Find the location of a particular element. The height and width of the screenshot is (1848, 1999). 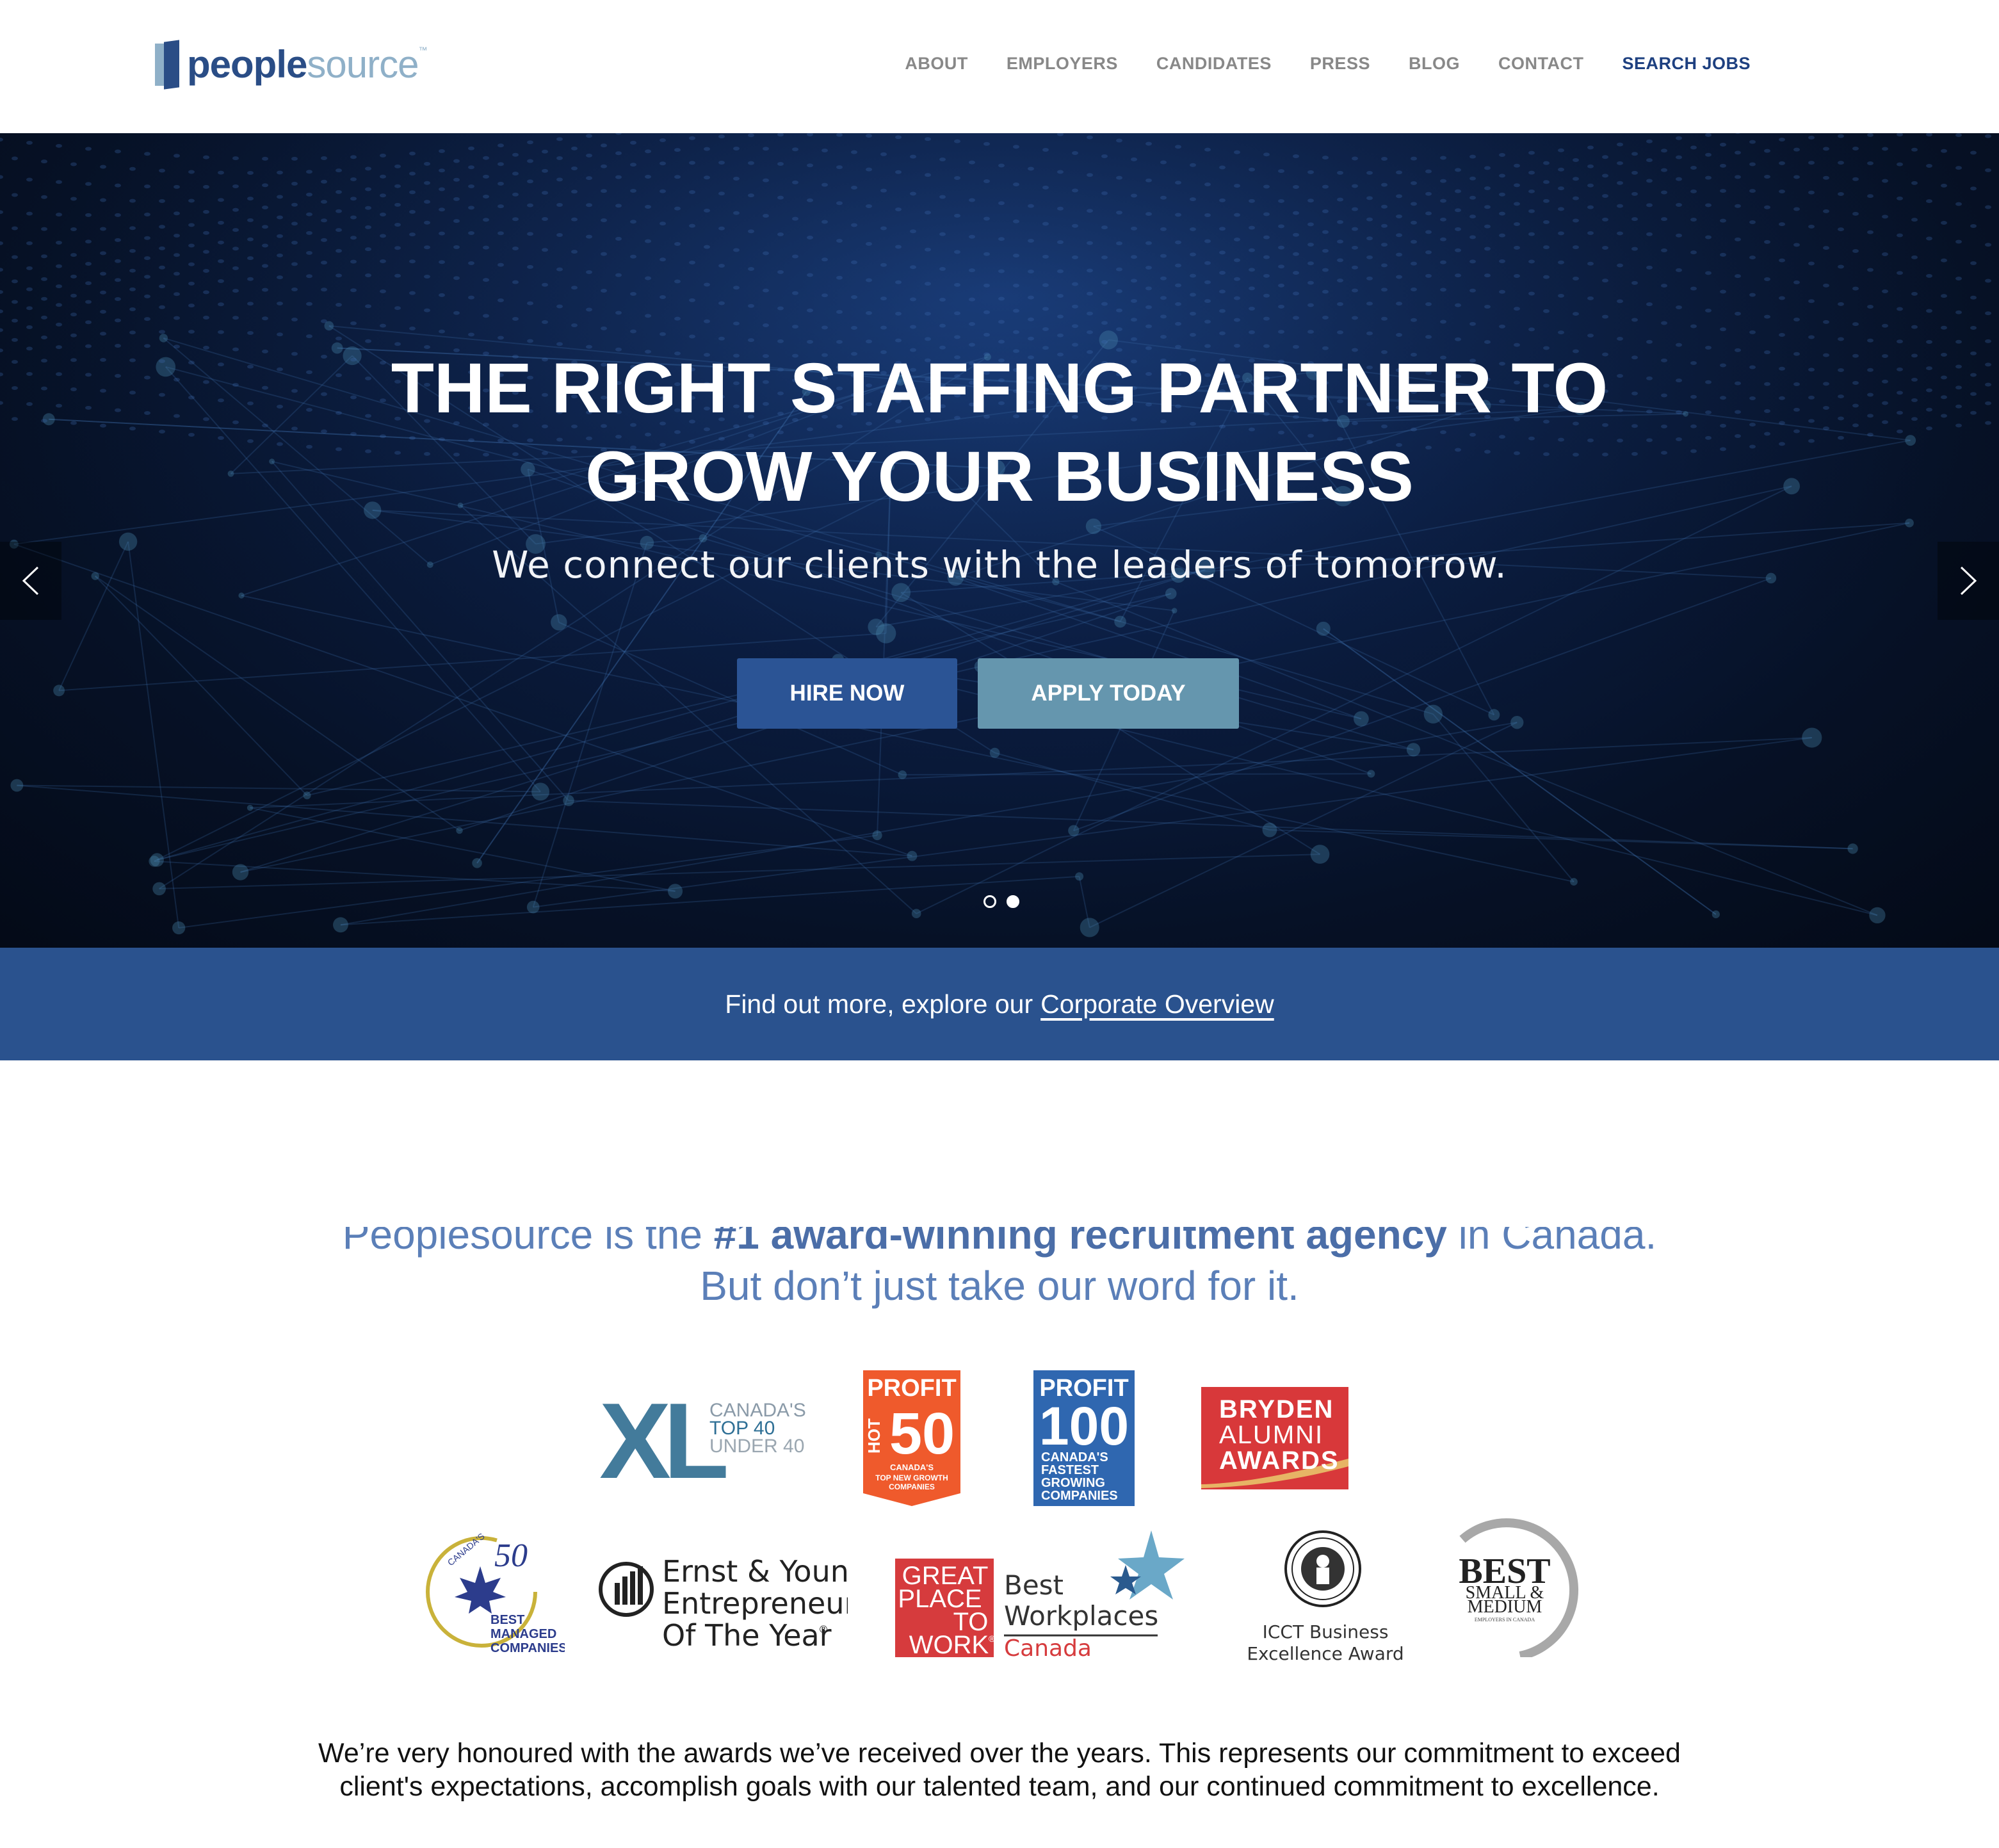

svg-text: Ernst & Young is located at coordinates (755, 1572).